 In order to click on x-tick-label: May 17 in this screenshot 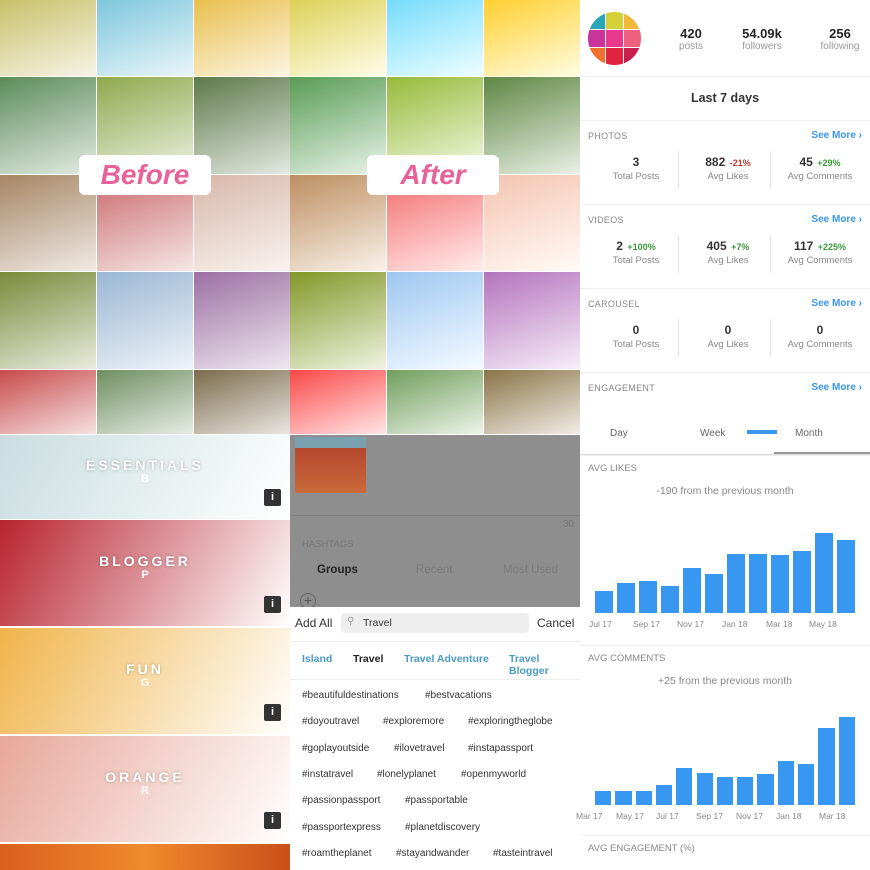, I will do `click(630, 816)`.